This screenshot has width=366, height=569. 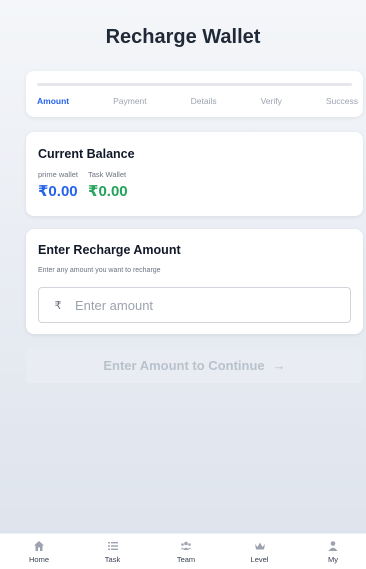 What do you see at coordinates (107, 174) in the screenshot?
I see `task-wallet-label: Task Wallet` at bounding box center [107, 174].